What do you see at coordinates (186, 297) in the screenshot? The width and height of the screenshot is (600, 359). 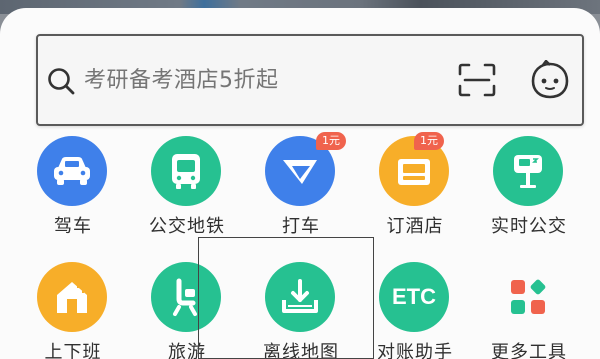 I see `travel-icon` at bounding box center [186, 297].